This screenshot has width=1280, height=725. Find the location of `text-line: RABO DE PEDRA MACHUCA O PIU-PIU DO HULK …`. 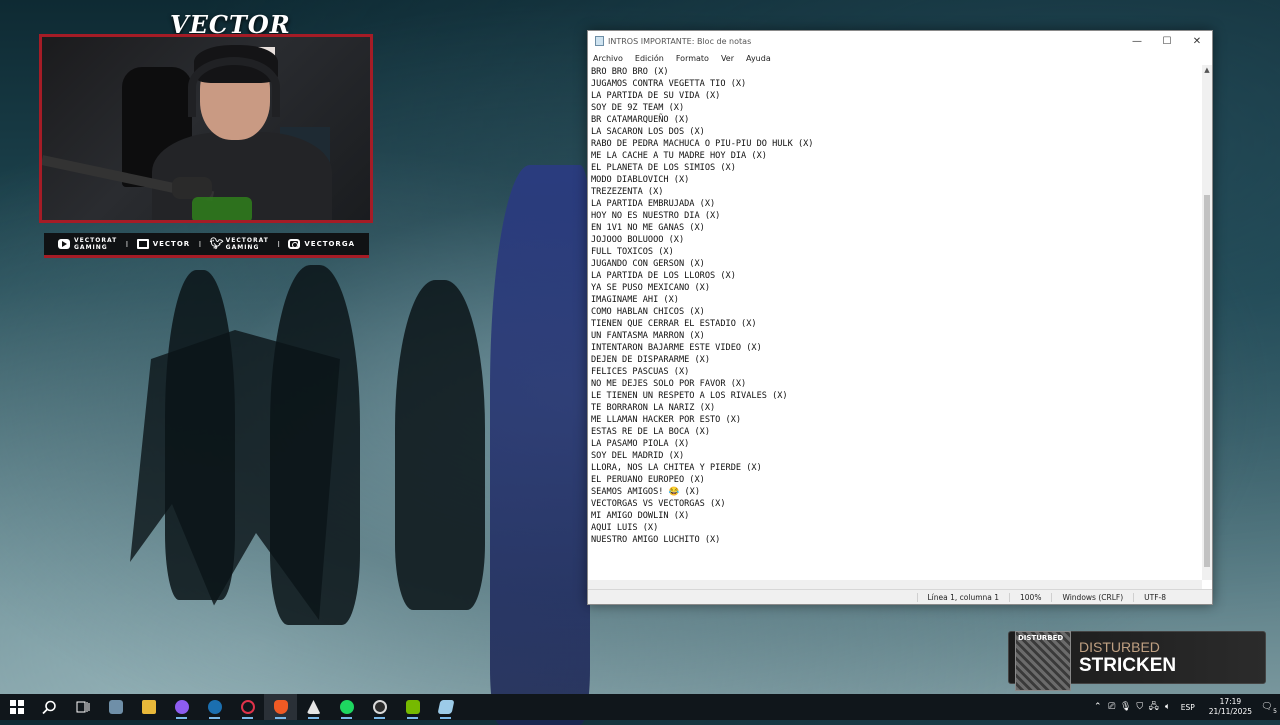

text-line: RABO DE PEDRA MACHUCA O PIU-PIU DO HULK … is located at coordinates (702, 144).